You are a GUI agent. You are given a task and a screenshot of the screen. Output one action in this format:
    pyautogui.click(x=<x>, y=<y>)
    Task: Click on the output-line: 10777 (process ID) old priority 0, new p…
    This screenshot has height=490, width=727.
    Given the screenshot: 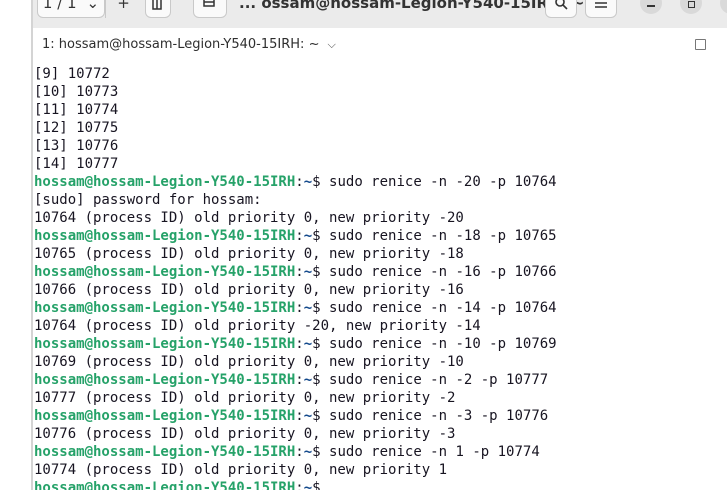 What is the action you would take?
    pyautogui.click(x=245, y=398)
    